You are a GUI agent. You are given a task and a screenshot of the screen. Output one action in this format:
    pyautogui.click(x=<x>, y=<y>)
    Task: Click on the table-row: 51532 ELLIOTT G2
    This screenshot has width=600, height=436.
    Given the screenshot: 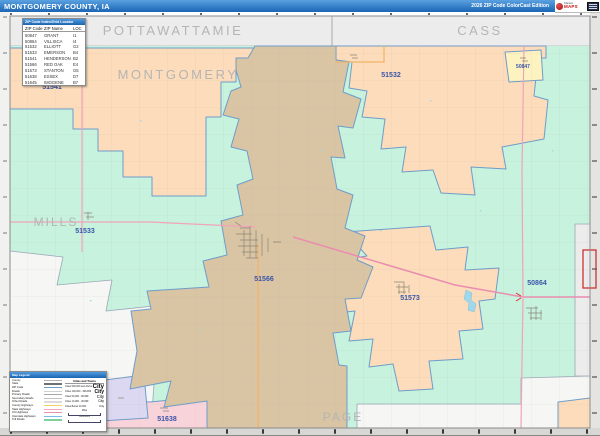 What is the action you would take?
    pyautogui.click(x=54, y=47)
    